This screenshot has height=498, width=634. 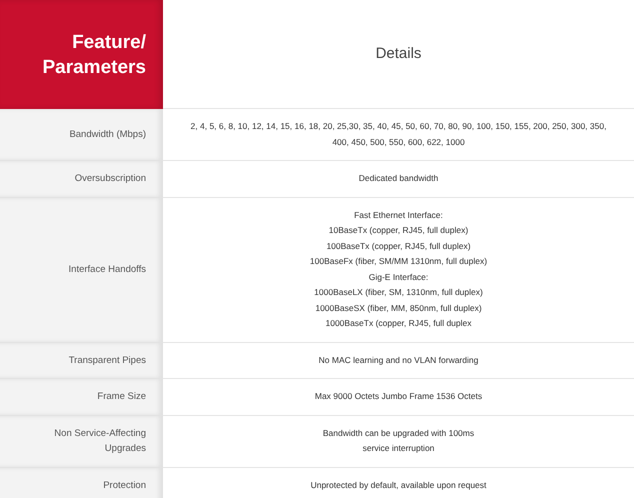 I want to click on detail-text: Bandwidth can be upgraded with 100ms, so click(x=398, y=433).